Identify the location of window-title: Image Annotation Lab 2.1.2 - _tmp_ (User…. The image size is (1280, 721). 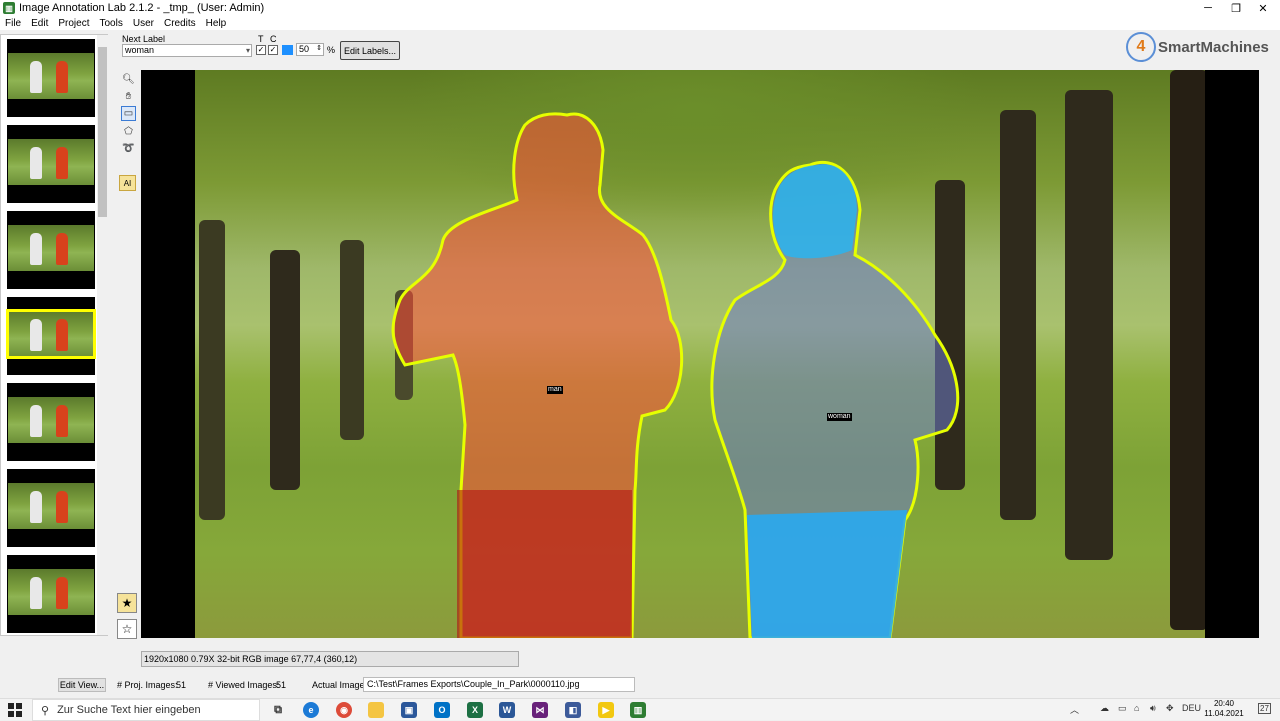
(142, 8).